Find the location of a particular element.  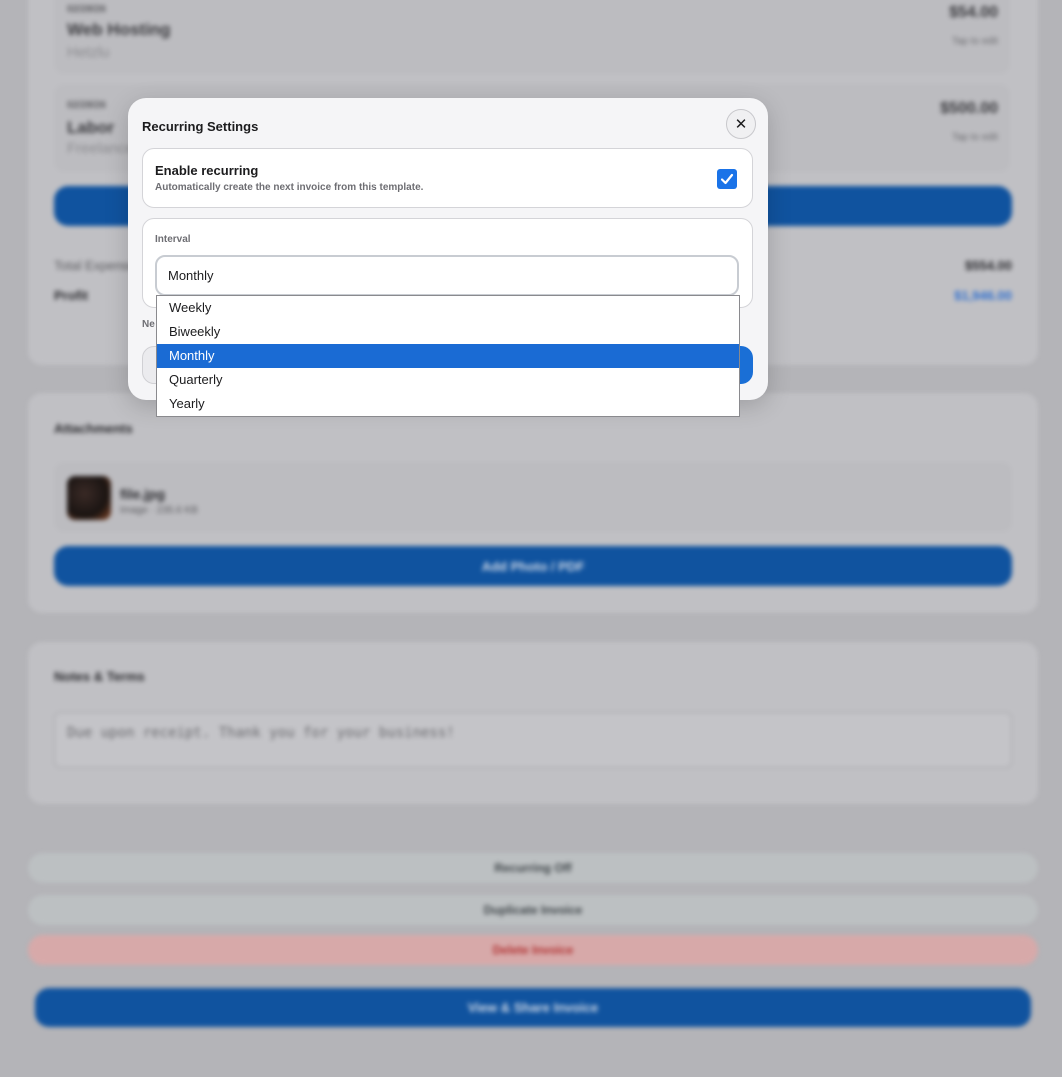

expense-amount: $54.00 is located at coordinates (973, 12).